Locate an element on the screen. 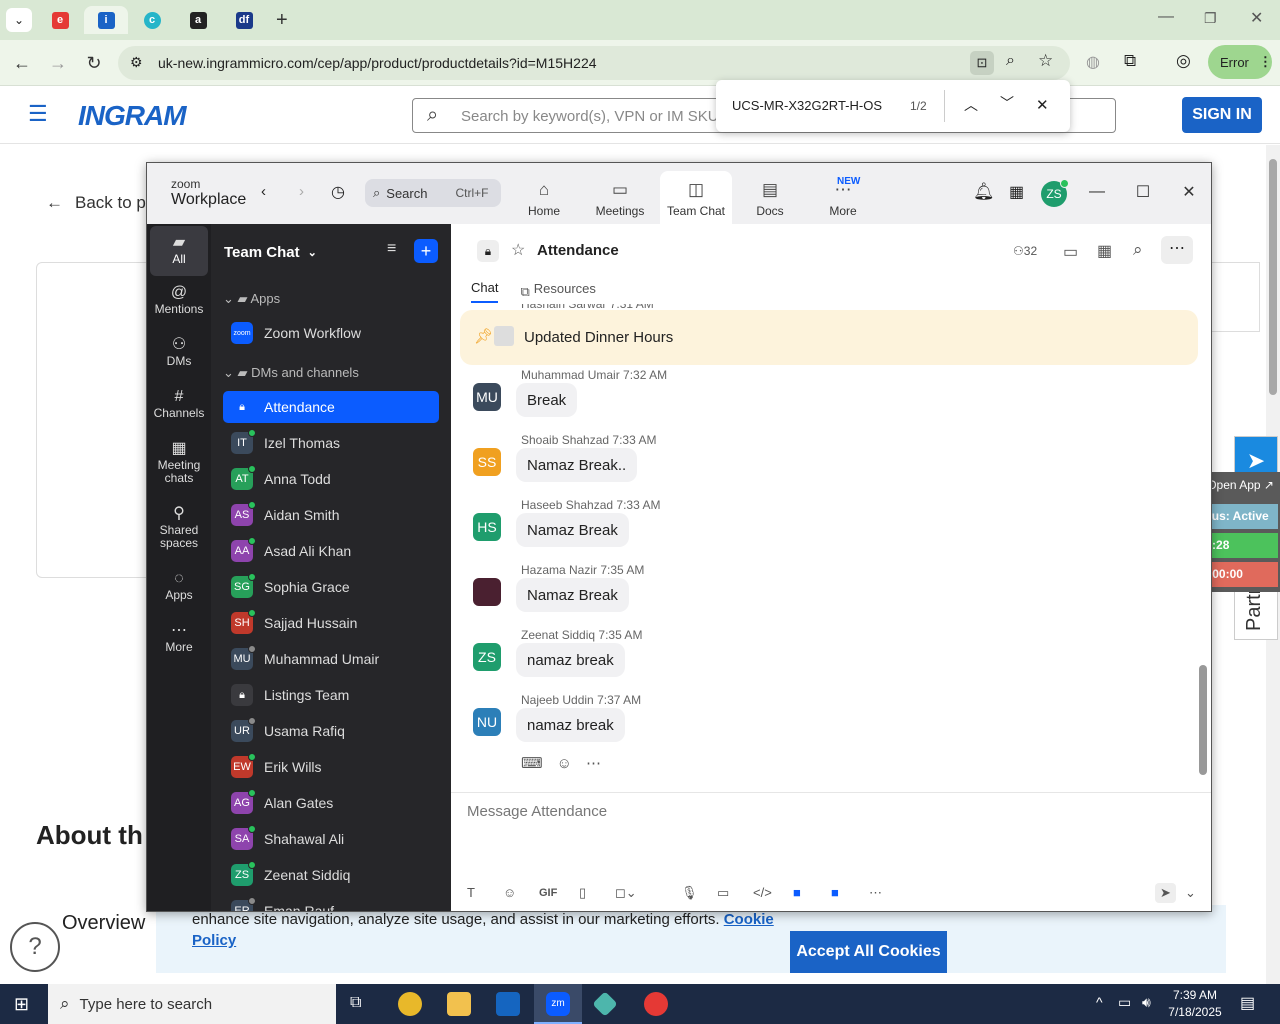 The height and width of the screenshot is (1024, 1280). sidebar-item-dm: AG Alan Gates is located at coordinates (331, 803).